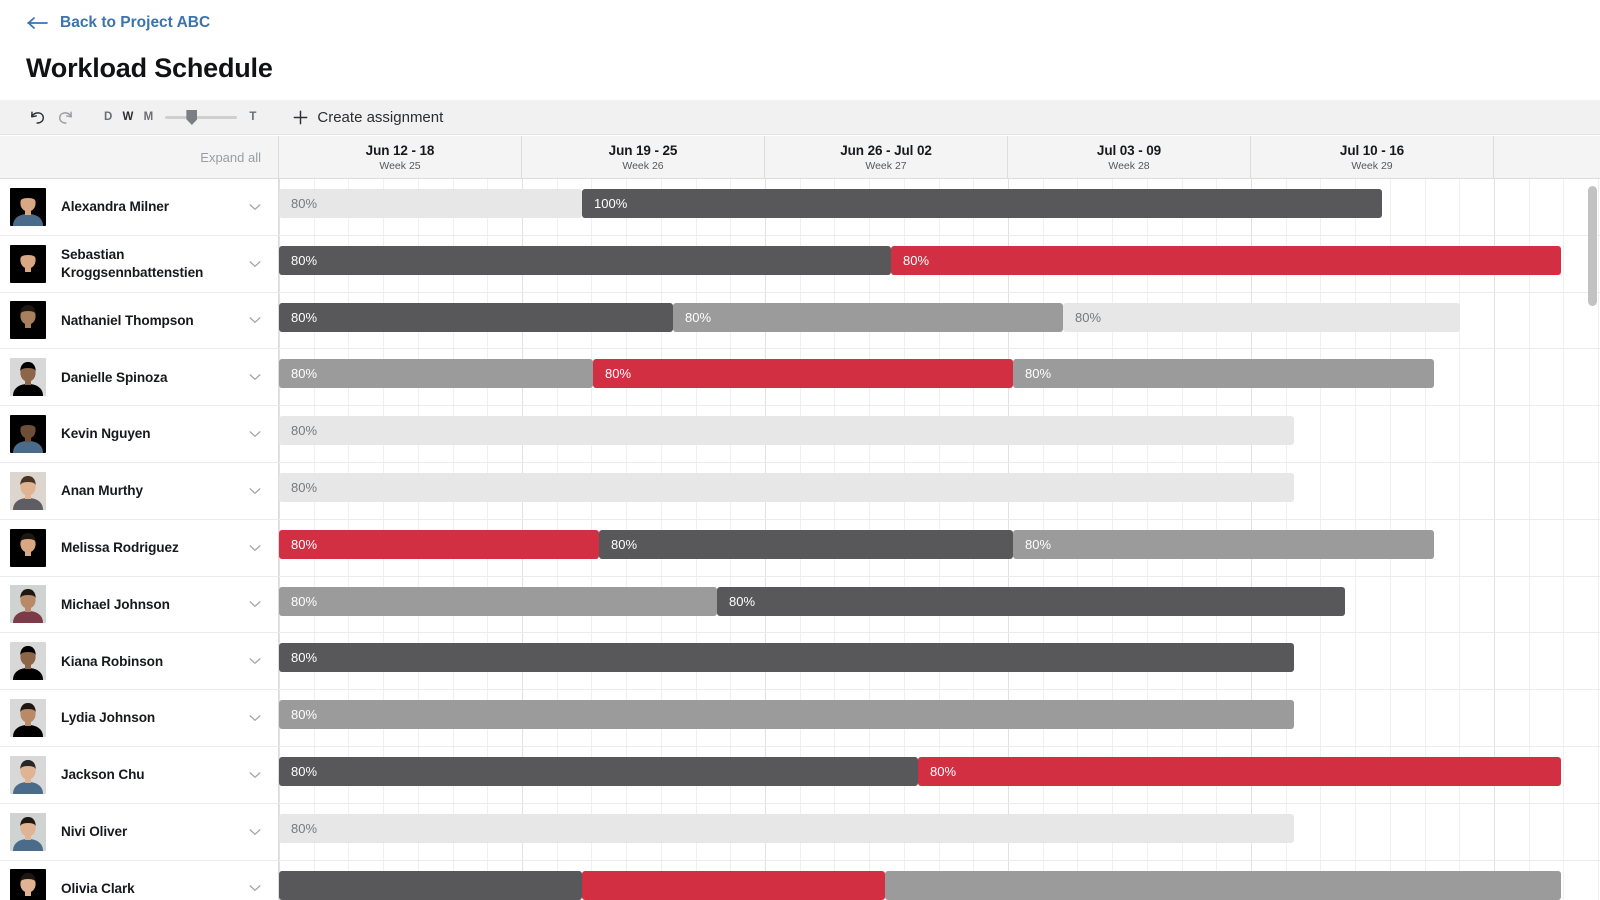 Image resolution: width=1600 pixels, height=900 pixels. I want to click on week-range-label: Jun 26 - Jul 02, so click(886, 150).